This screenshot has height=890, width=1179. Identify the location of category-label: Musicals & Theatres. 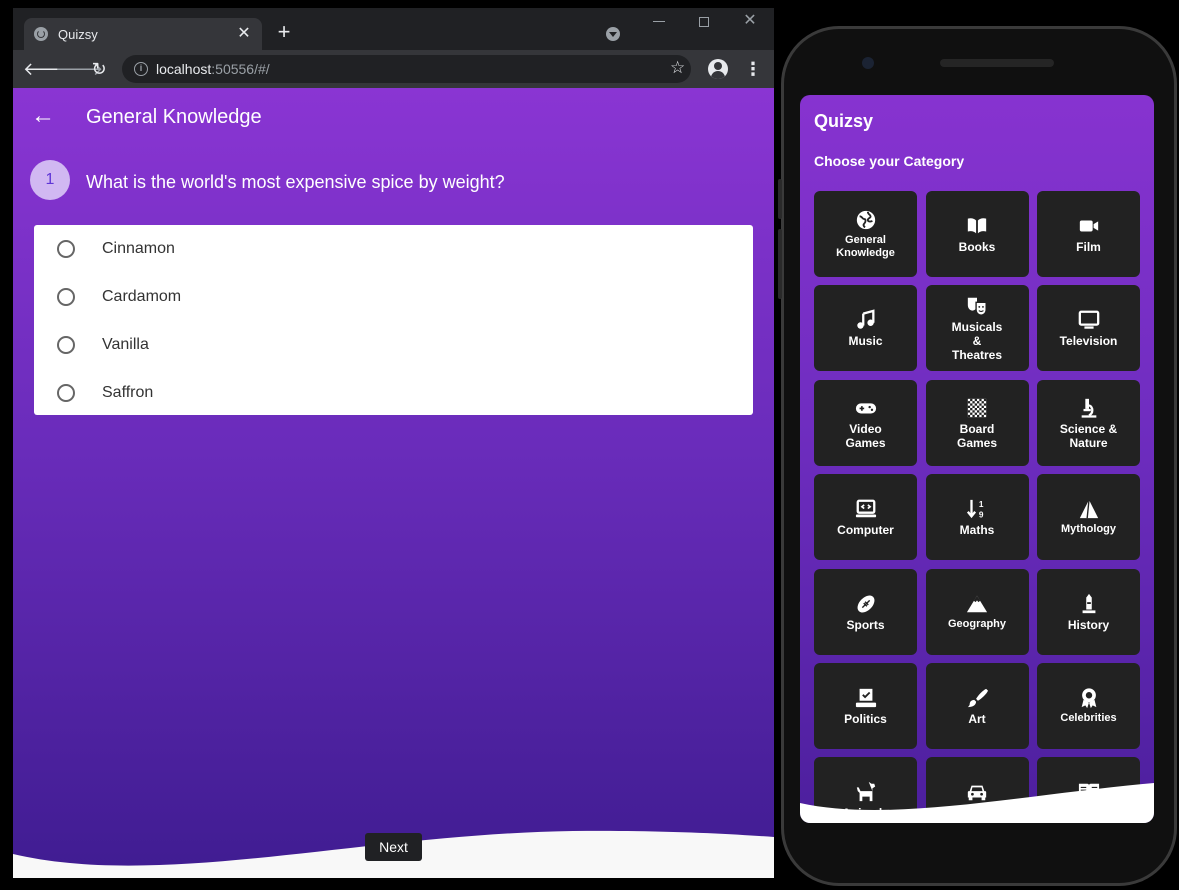
(977, 341).